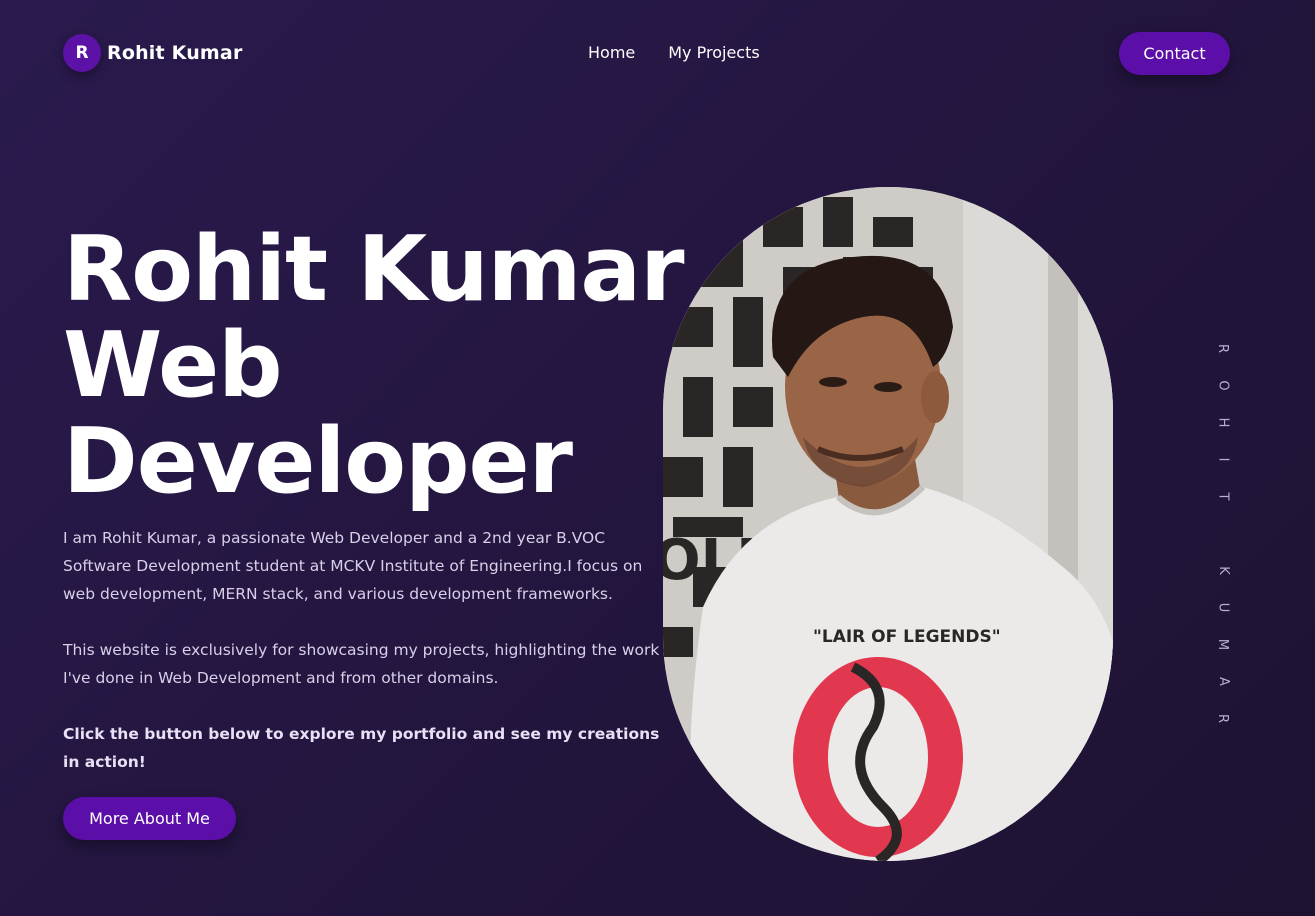 The height and width of the screenshot is (916, 1315). What do you see at coordinates (1216, 533) in the screenshot?
I see `vertical-side-name: R O H I T K U M A R` at bounding box center [1216, 533].